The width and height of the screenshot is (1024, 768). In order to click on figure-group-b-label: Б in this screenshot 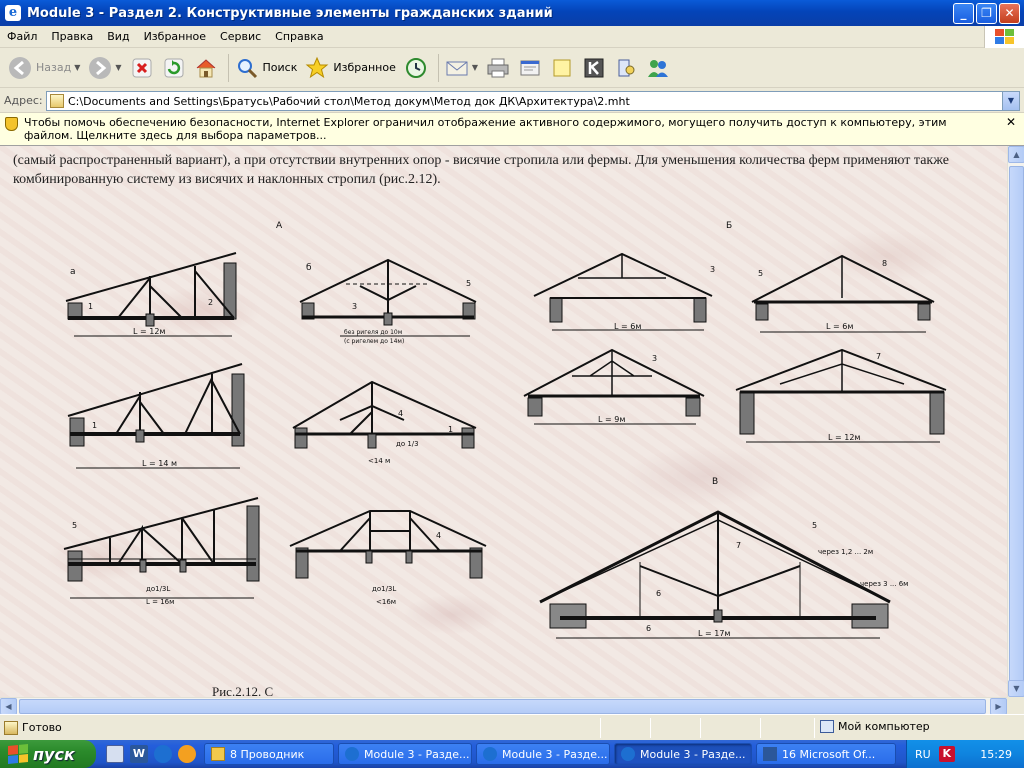, I will do `click(729, 226)`.